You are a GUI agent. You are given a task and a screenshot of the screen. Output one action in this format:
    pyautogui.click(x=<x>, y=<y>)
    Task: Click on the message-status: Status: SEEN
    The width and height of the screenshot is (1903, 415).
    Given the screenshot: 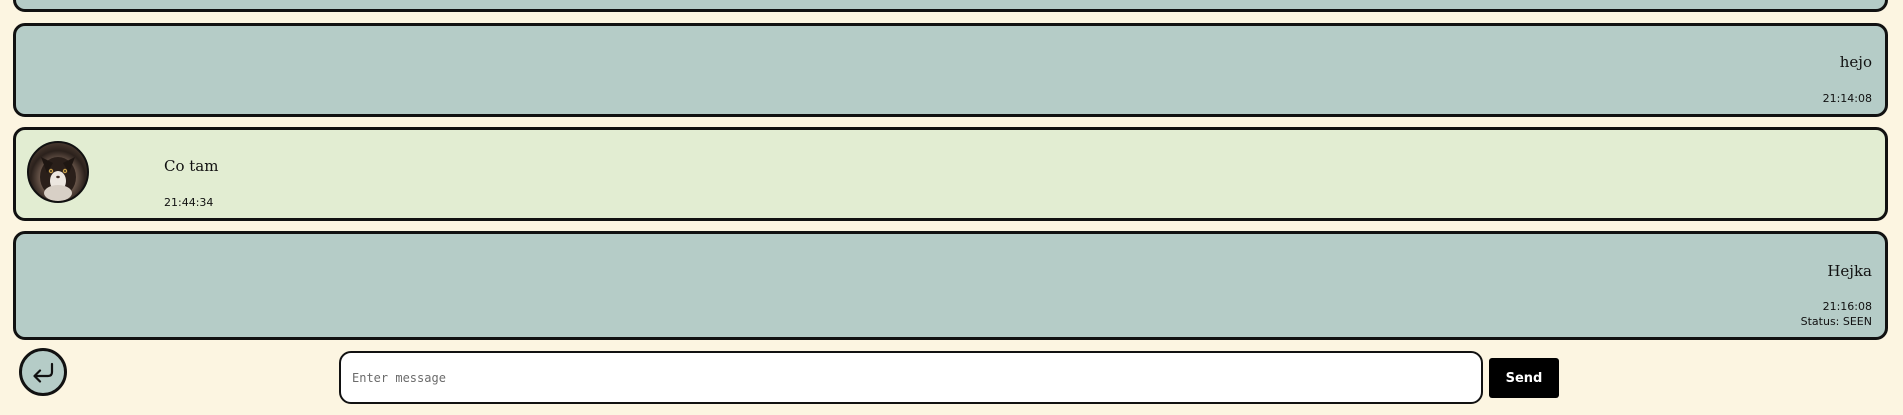 What is the action you would take?
    pyautogui.click(x=1836, y=321)
    